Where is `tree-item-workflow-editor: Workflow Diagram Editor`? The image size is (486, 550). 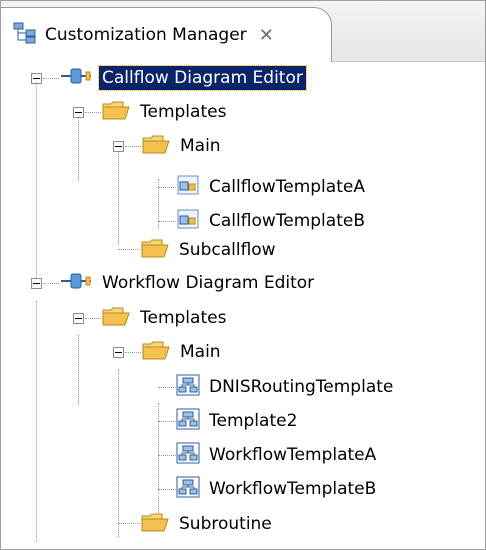
tree-item-workflow-editor: Workflow Diagram Editor is located at coordinates (188, 283).